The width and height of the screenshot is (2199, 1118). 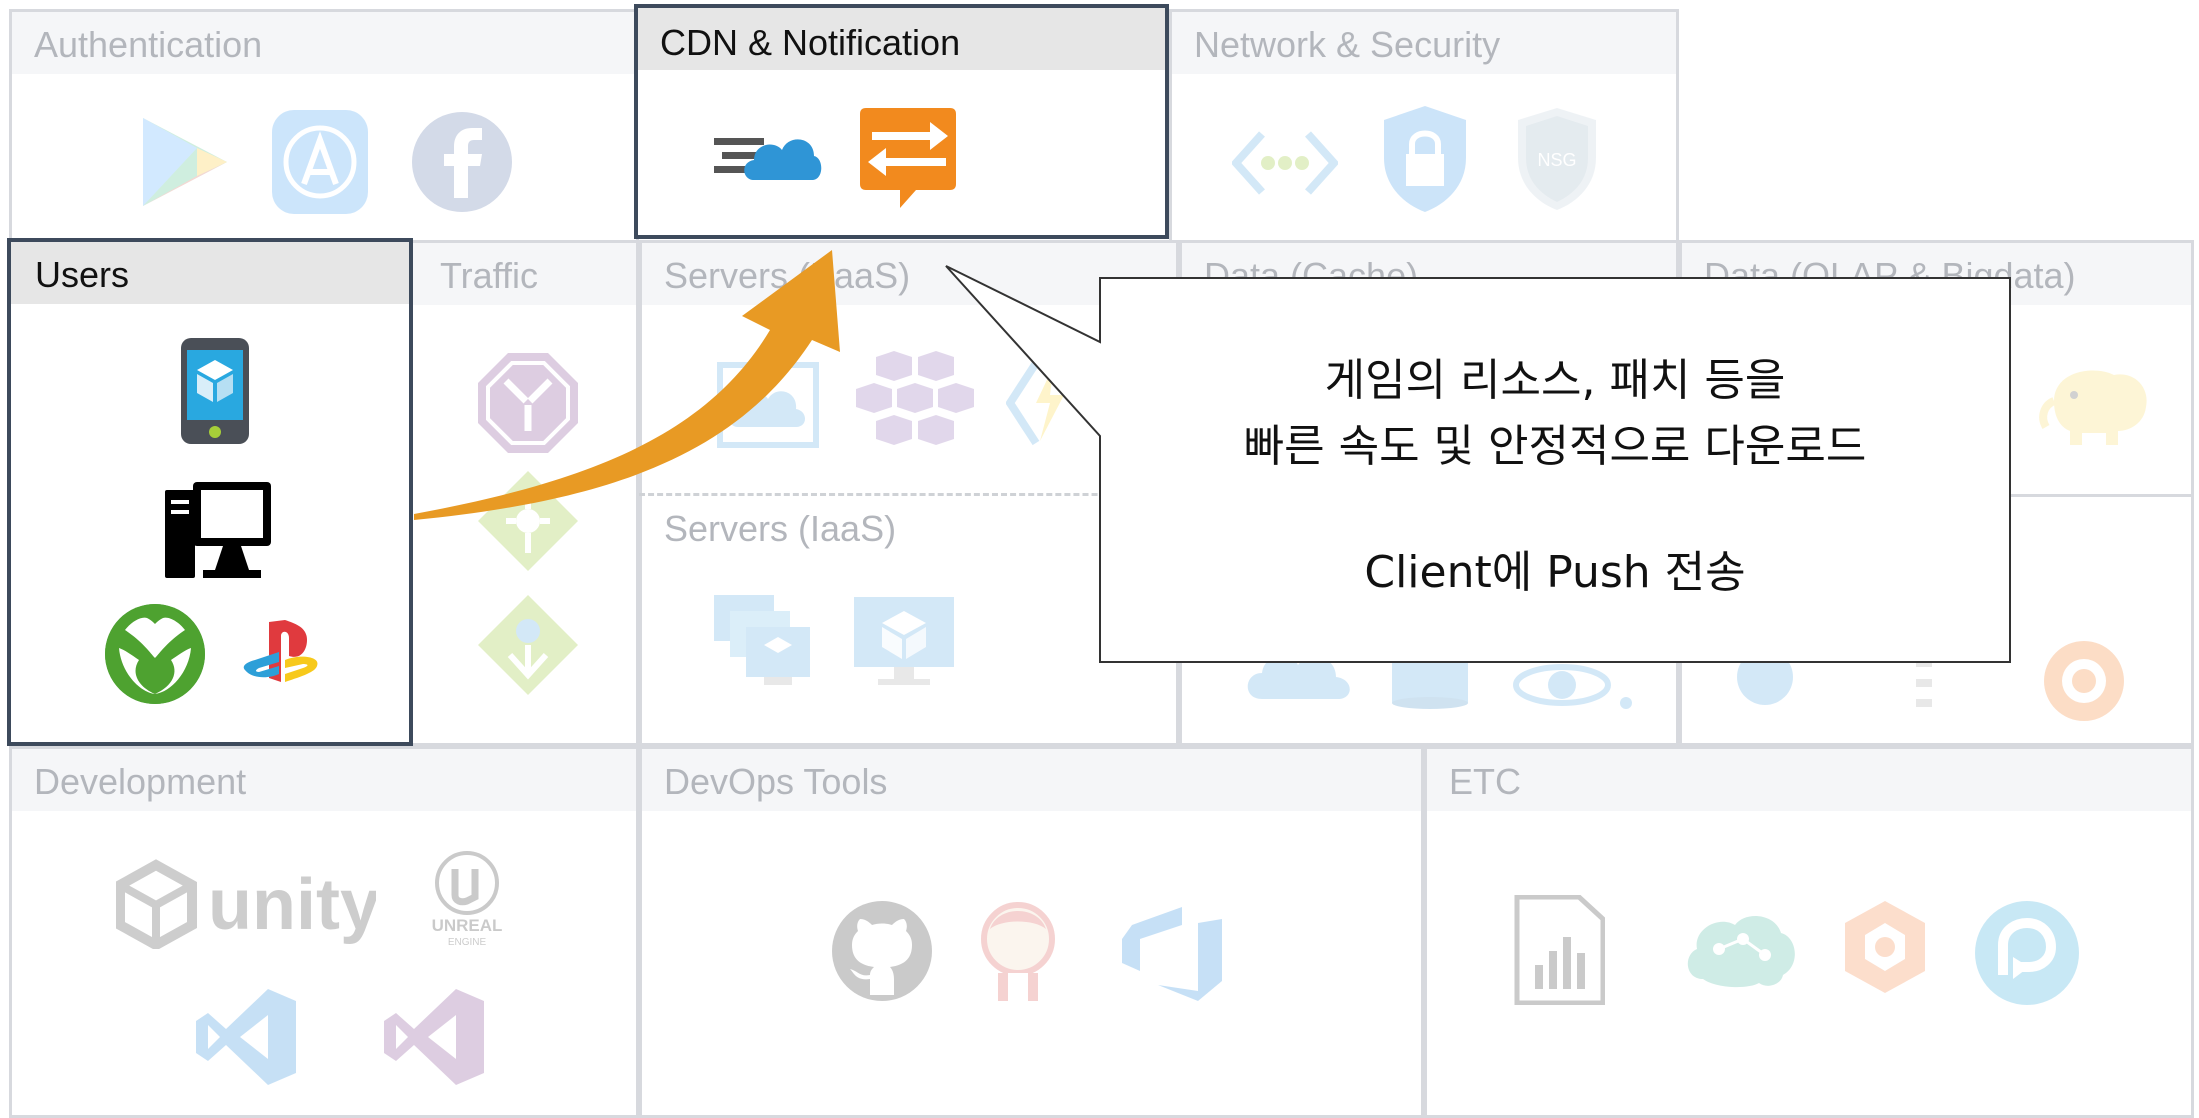 I want to click on nsg-icon: NSG, so click(x=1557, y=159).